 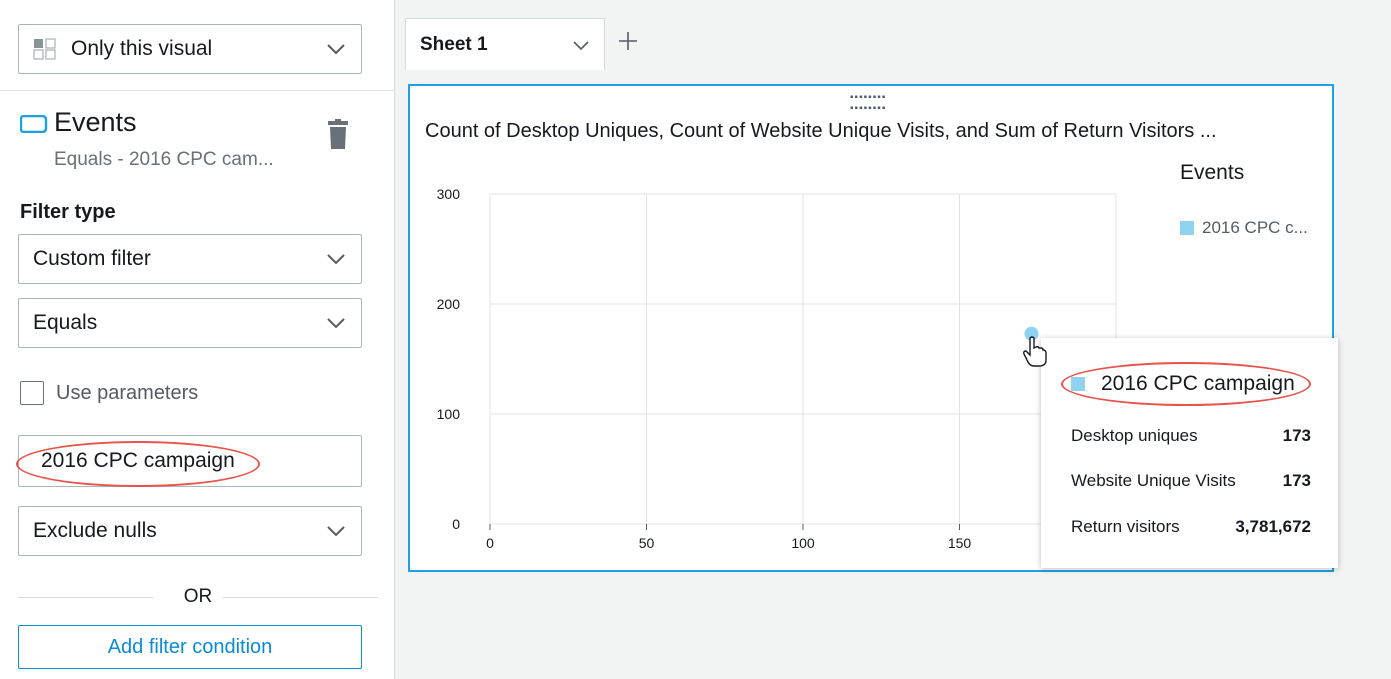 I want to click on filter-value-text: 2016 CPC campaign, so click(x=138, y=460).